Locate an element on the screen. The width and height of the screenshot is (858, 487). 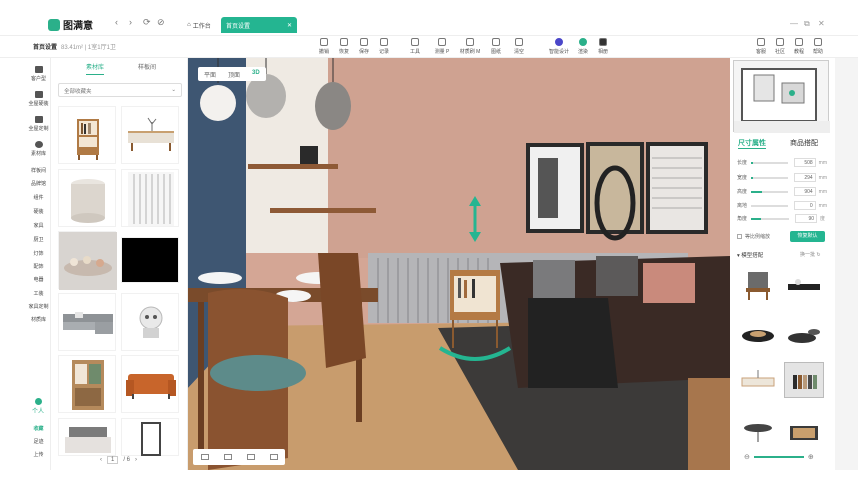
rail-item-13: 工装 is located at coordinates (38, 293).